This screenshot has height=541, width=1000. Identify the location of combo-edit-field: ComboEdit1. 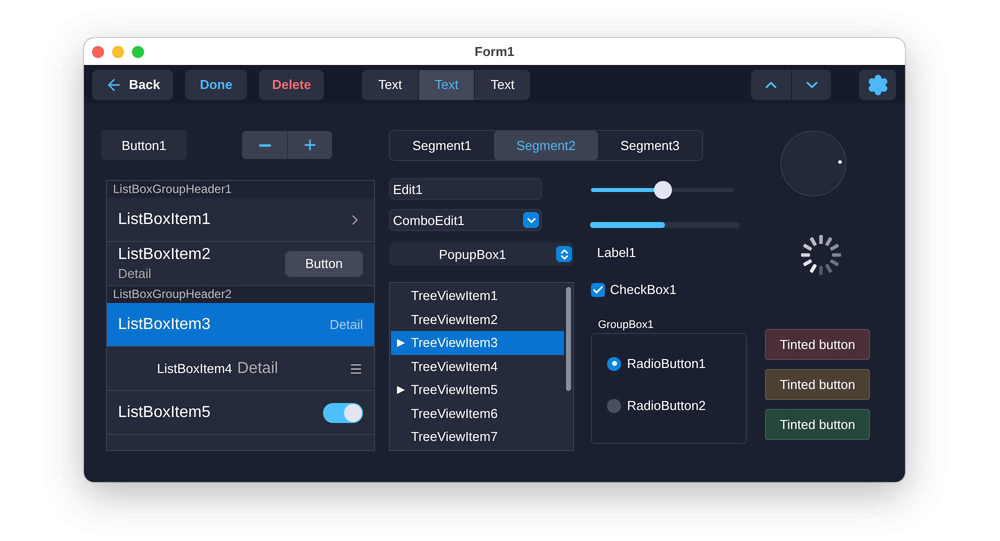
(458, 220).